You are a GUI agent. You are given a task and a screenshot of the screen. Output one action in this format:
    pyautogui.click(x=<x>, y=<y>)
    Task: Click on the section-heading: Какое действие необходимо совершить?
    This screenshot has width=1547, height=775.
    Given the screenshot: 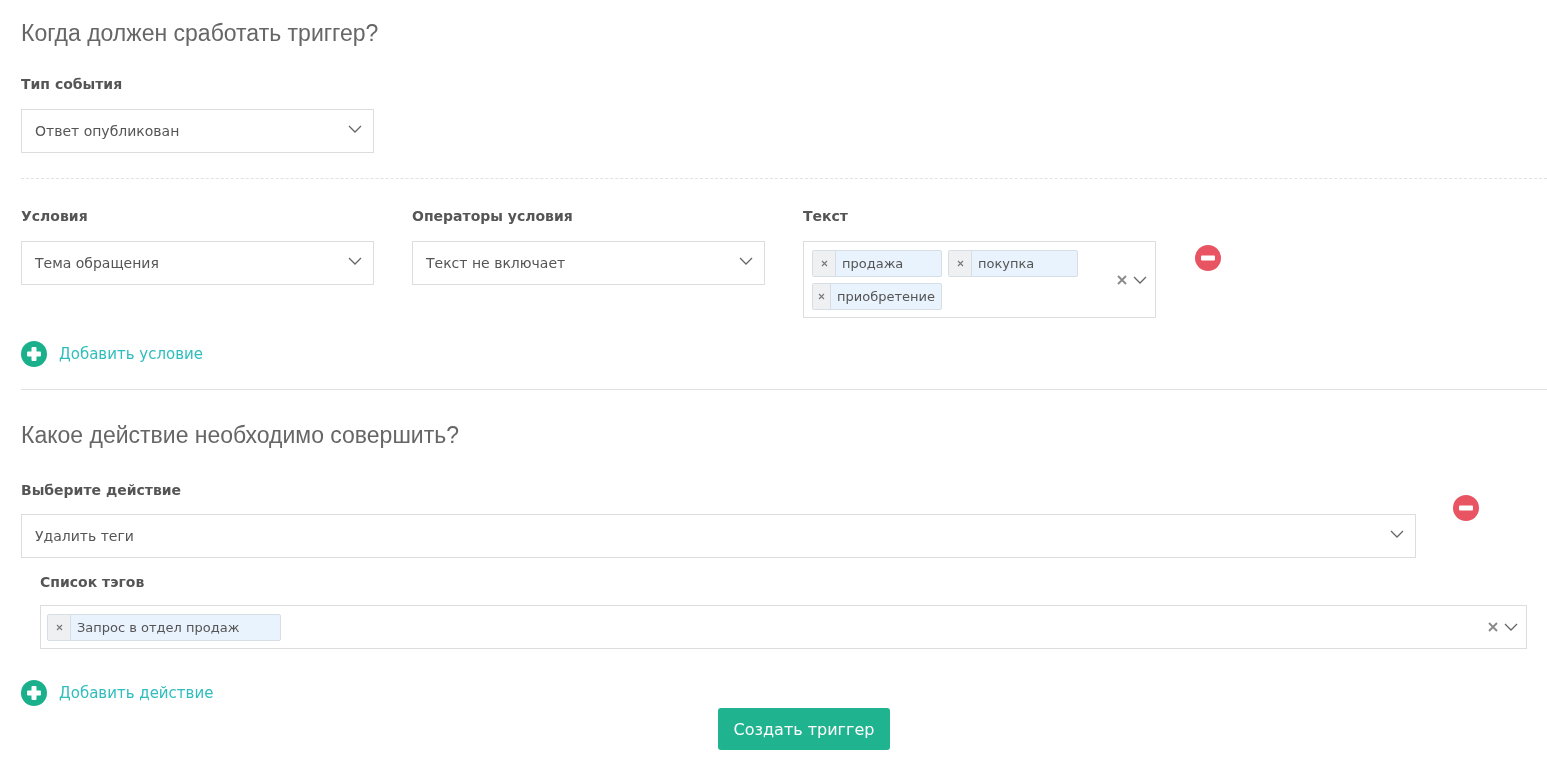 What is the action you would take?
    pyautogui.click(x=240, y=435)
    